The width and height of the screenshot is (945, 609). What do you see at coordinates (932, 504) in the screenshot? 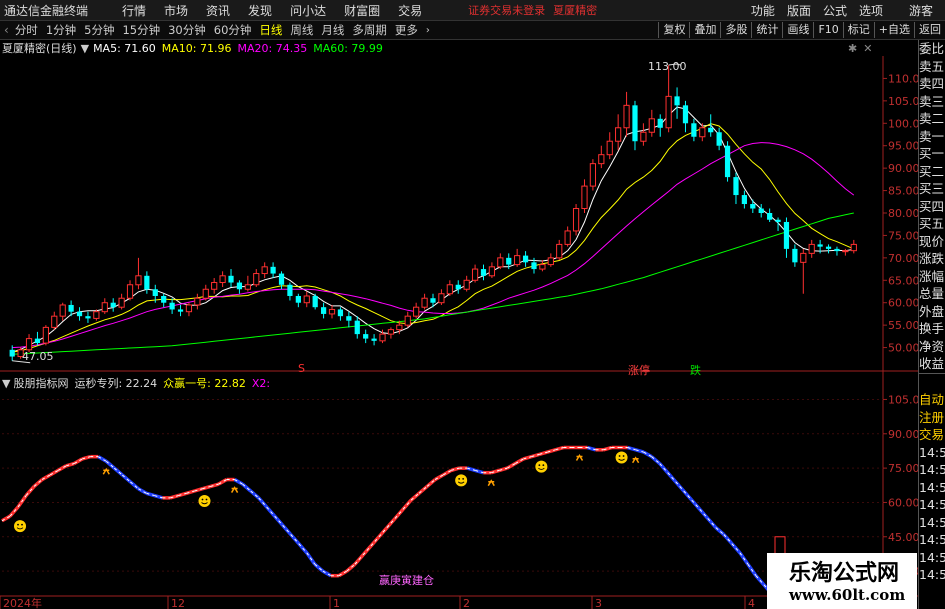
I see `quote-field-26: 14:56` at bounding box center [932, 504].